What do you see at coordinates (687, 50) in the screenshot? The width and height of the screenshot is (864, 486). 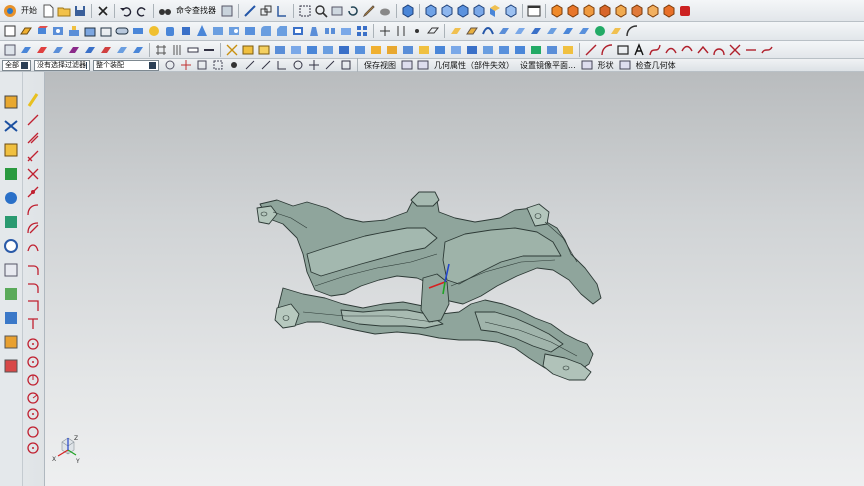 I see `project-curve-icon` at bounding box center [687, 50].